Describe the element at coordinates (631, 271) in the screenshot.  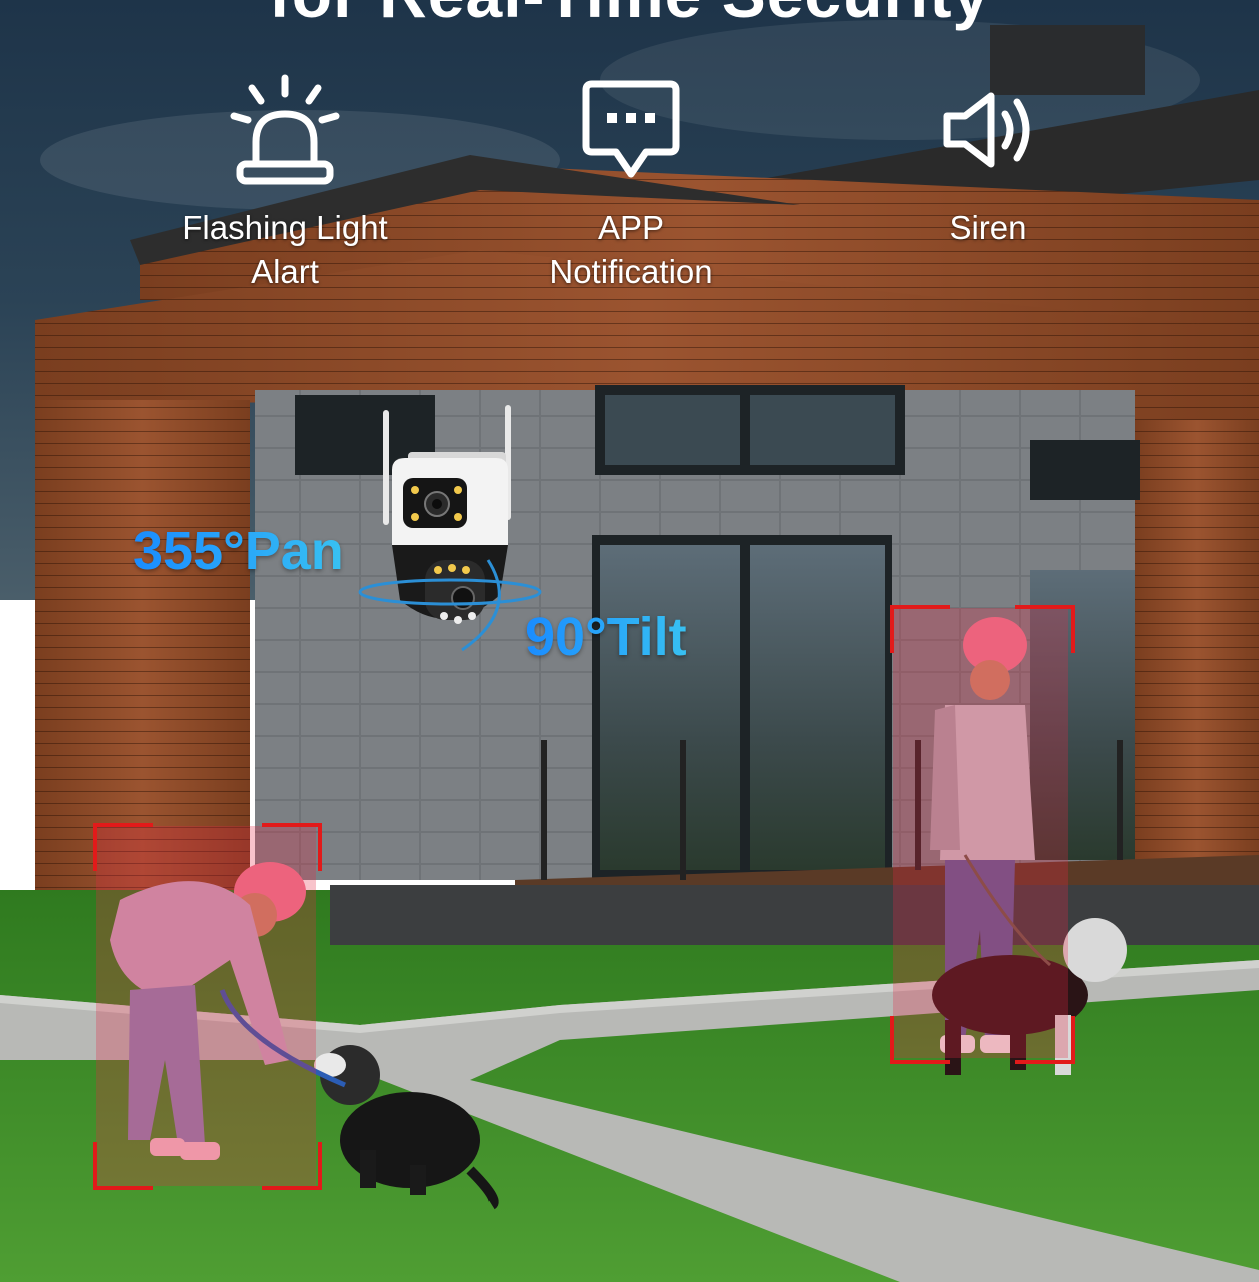
I see `feature-label-line: Notification` at that location.